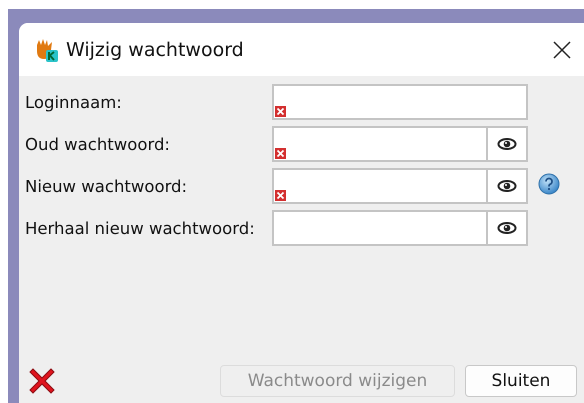 Image resolution: width=584 pixels, height=403 pixels. Describe the element at coordinates (42, 381) in the screenshot. I see `cancel-icon` at that location.